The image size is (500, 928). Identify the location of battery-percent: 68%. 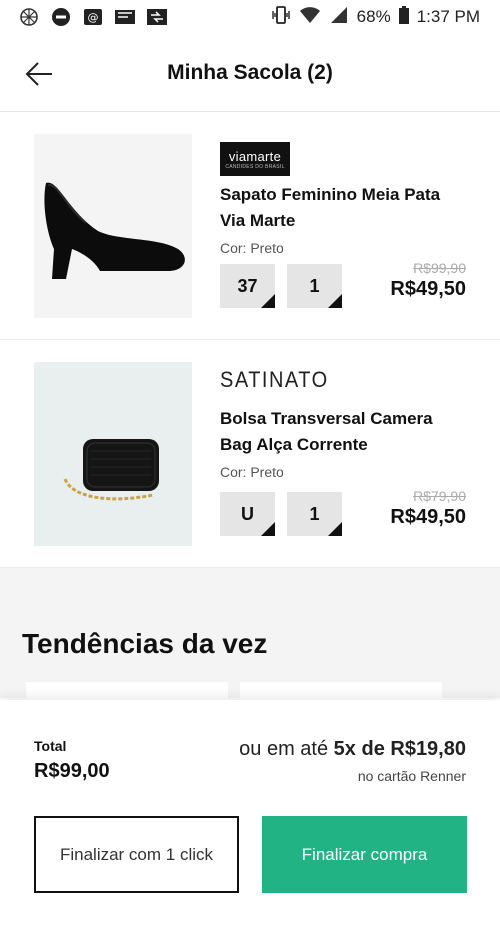
(373, 16).